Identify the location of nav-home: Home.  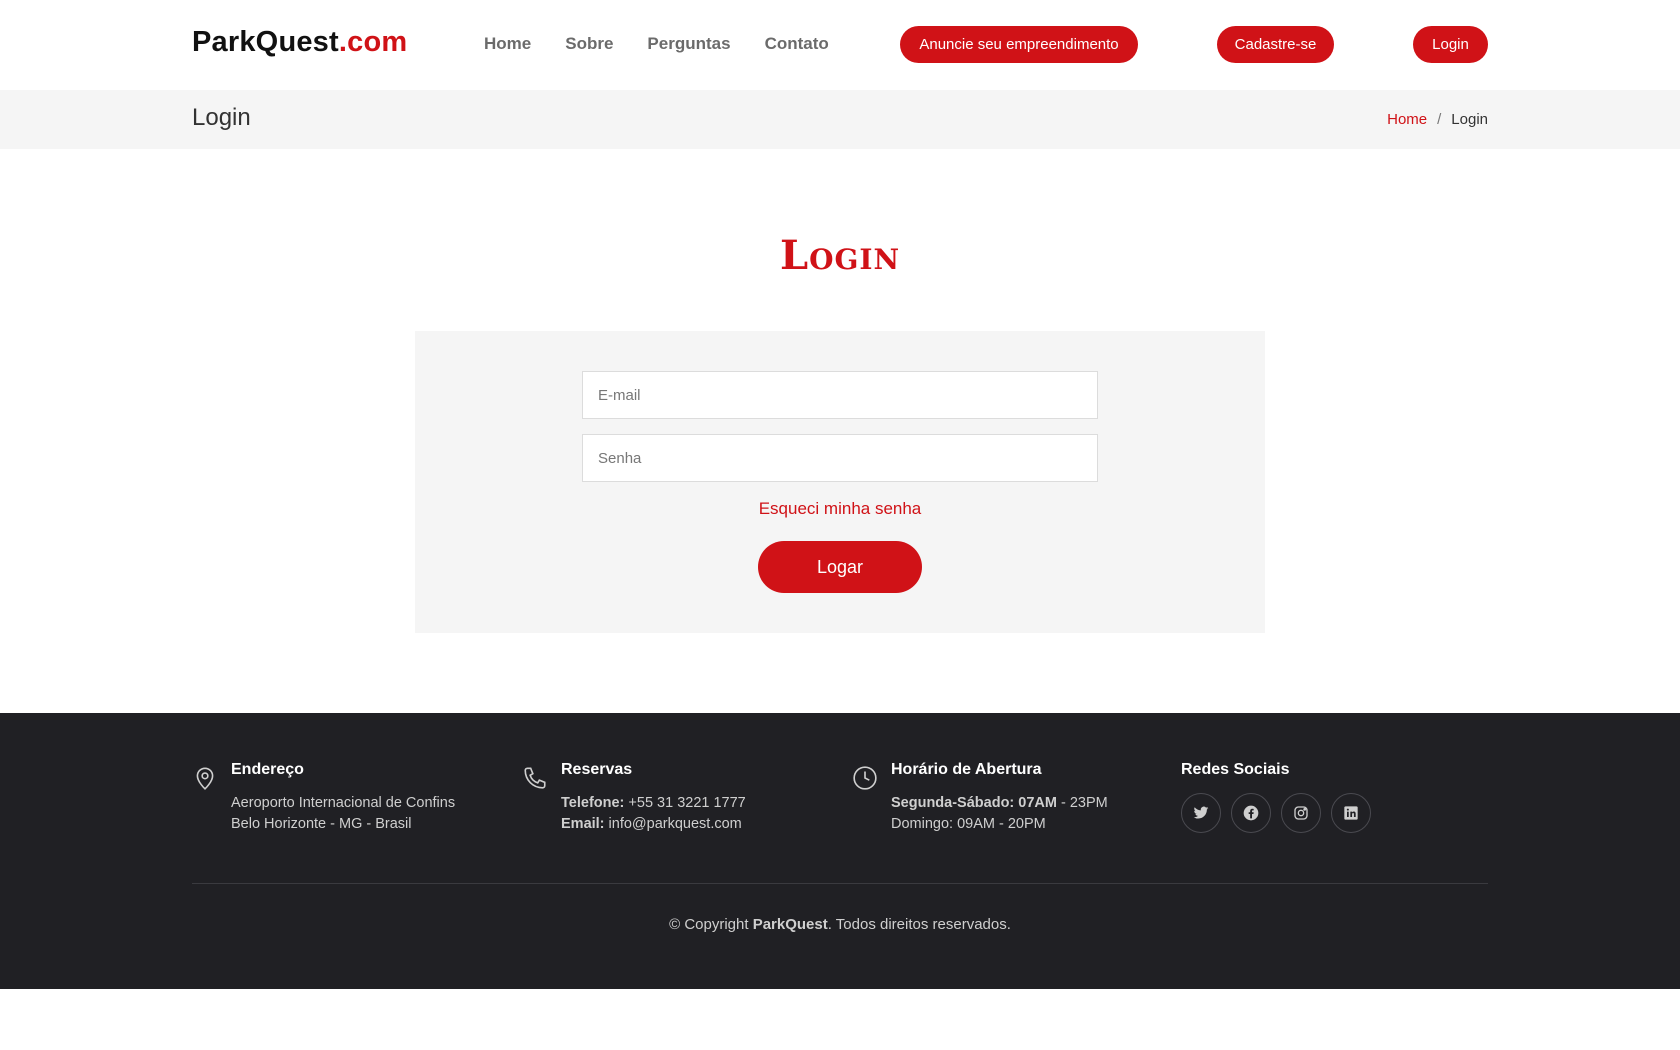
(507, 44).